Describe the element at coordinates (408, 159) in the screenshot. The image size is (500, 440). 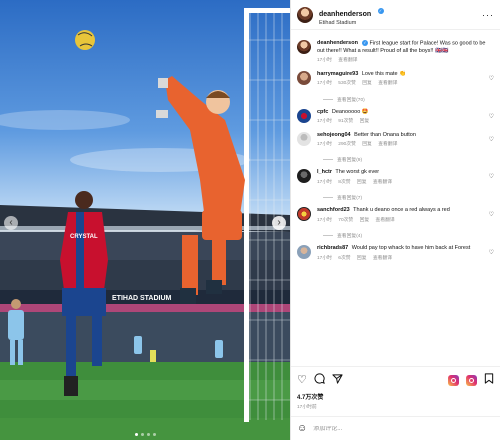
I see `view-replies-link: 查看回复(9)` at that location.